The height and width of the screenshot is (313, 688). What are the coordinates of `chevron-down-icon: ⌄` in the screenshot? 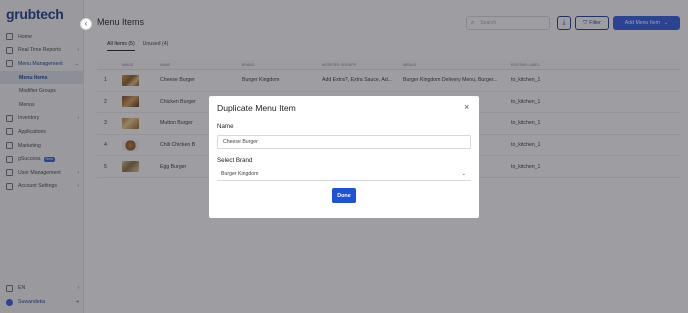 It's located at (463, 173).